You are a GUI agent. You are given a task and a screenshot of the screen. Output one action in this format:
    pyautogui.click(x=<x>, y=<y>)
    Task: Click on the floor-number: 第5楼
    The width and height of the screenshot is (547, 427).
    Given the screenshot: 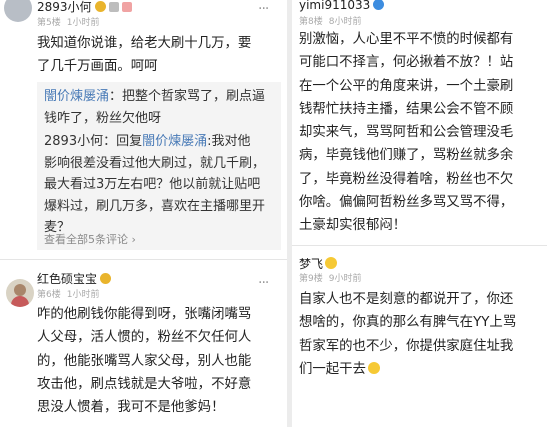 What is the action you would take?
    pyautogui.click(x=49, y=23)
    